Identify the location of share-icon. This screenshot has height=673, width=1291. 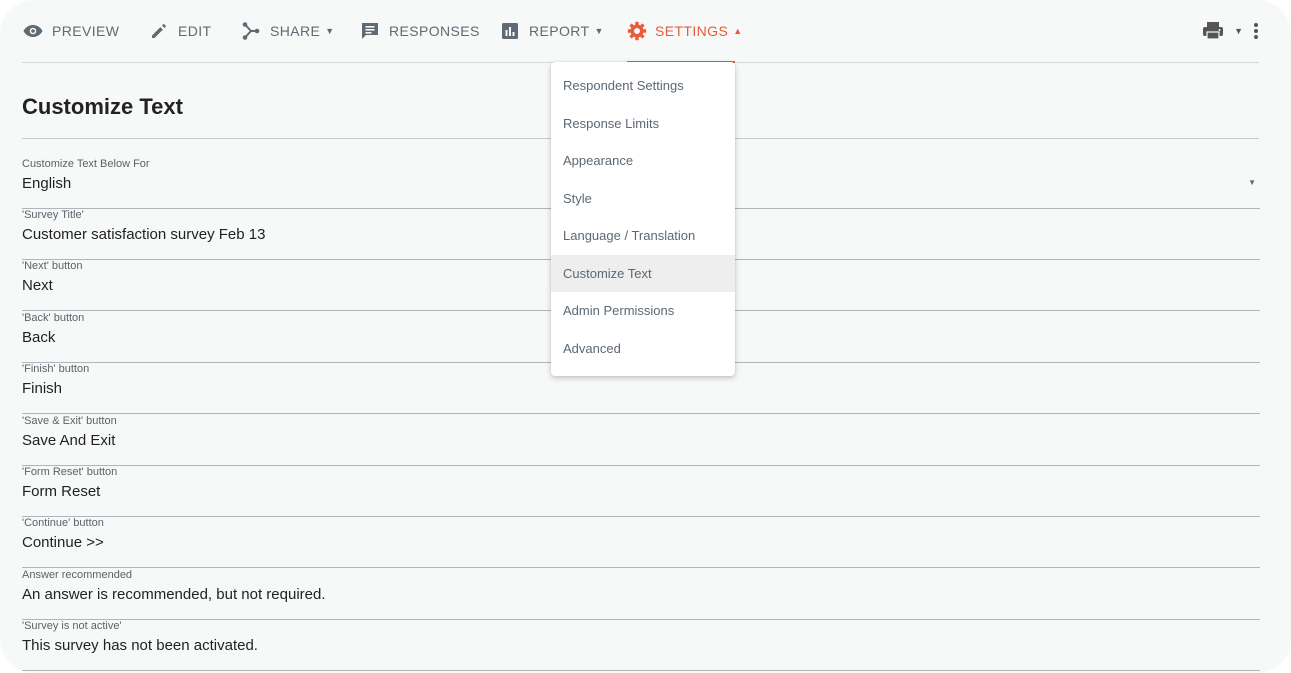
(251, 31).